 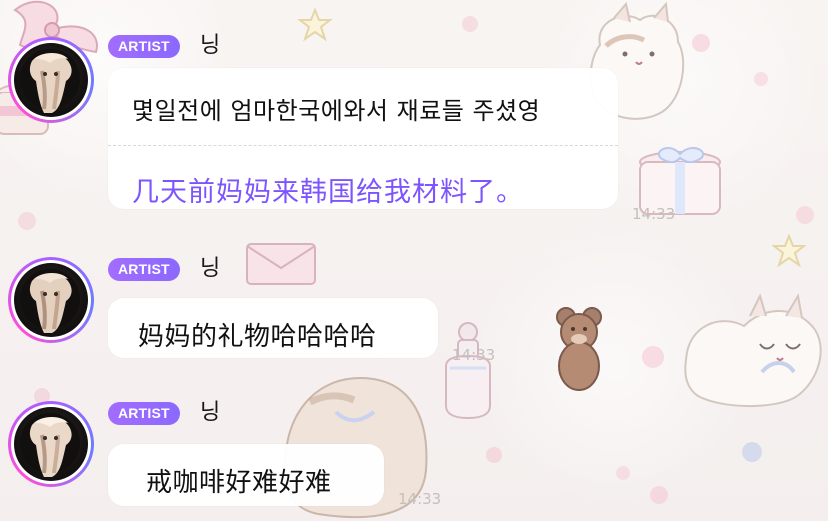 I want to click on message-text: 妈妈的礼物哈哈哈哈, so click(x=257, y=337).